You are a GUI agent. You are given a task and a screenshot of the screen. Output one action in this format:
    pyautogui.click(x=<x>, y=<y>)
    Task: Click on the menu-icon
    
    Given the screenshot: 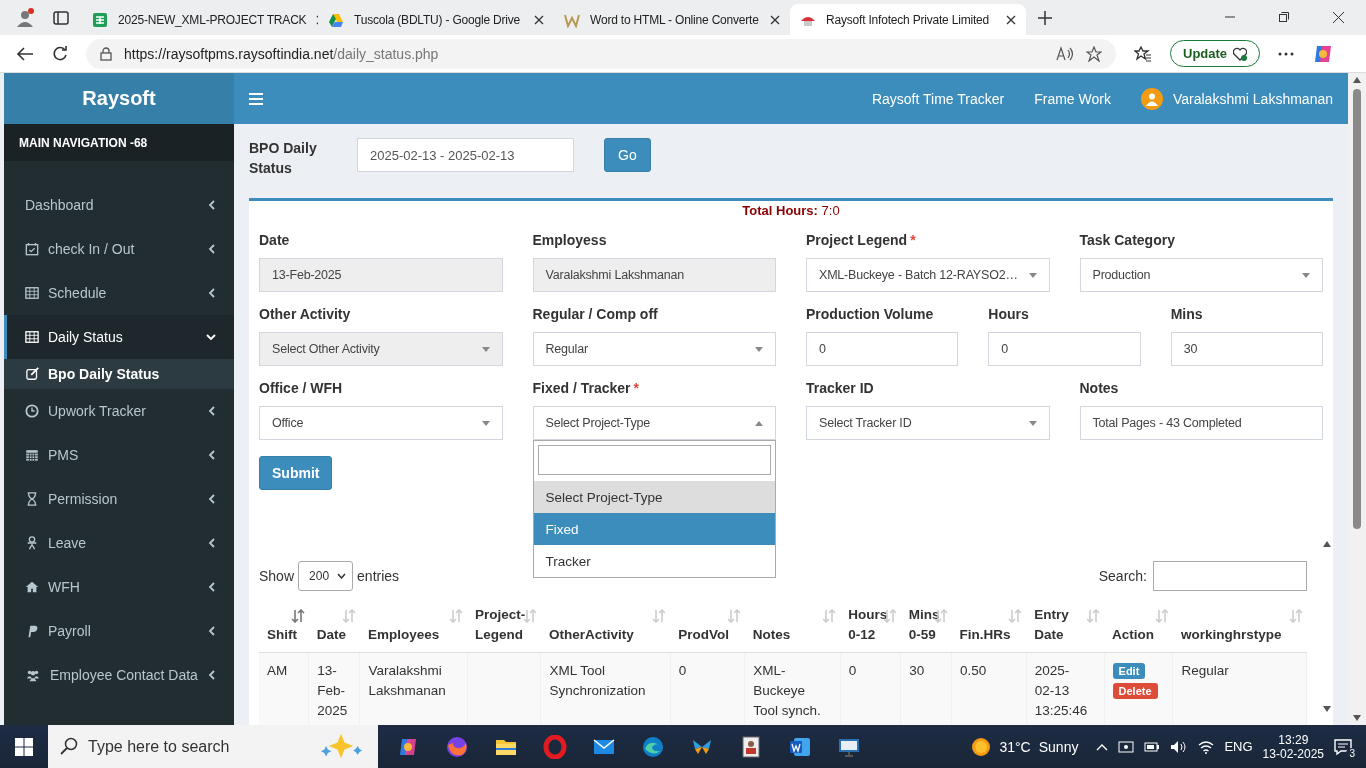 What is the action you would take?
    pyautogui.click(x=256, y=98)
    